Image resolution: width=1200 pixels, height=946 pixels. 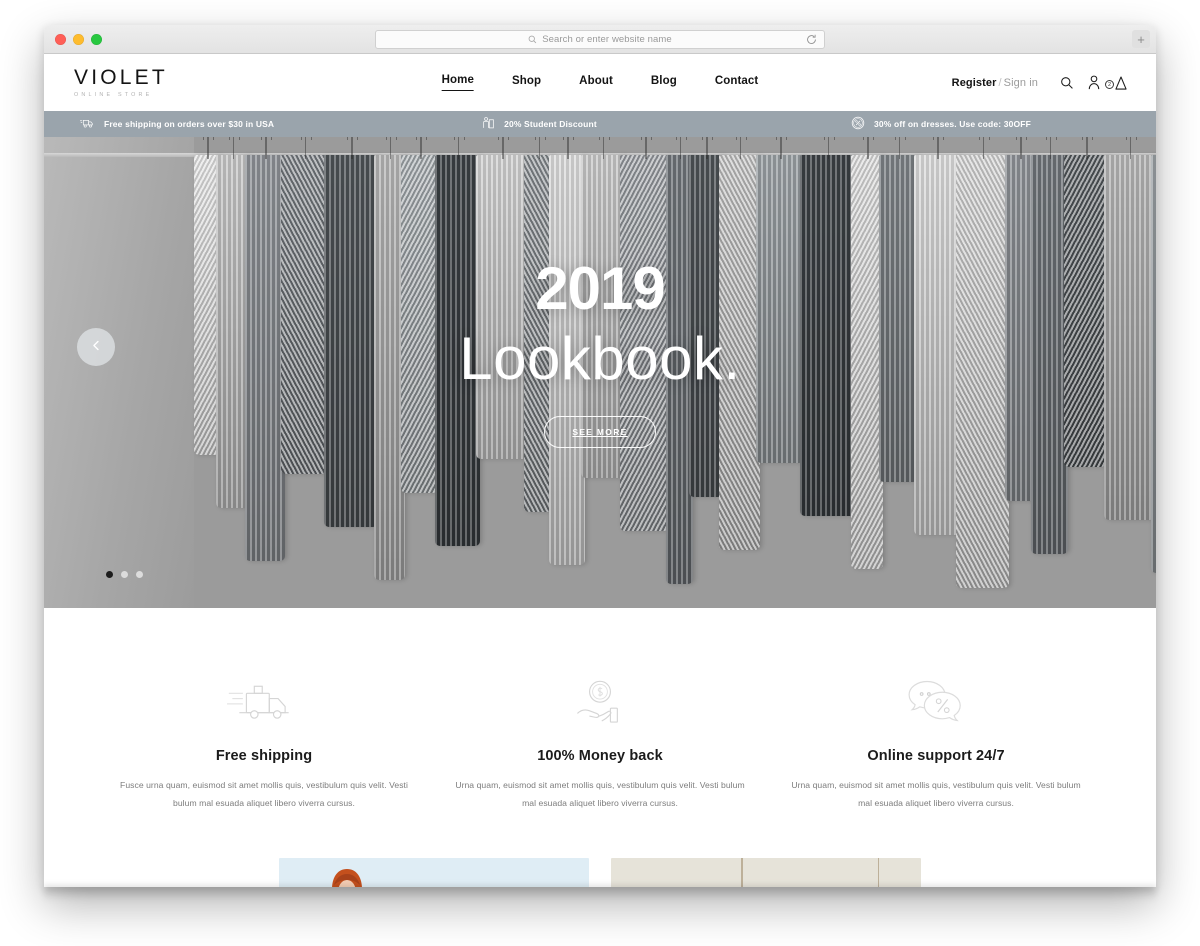 I want to click on promo-card-beige, so click(x=766, y=872).